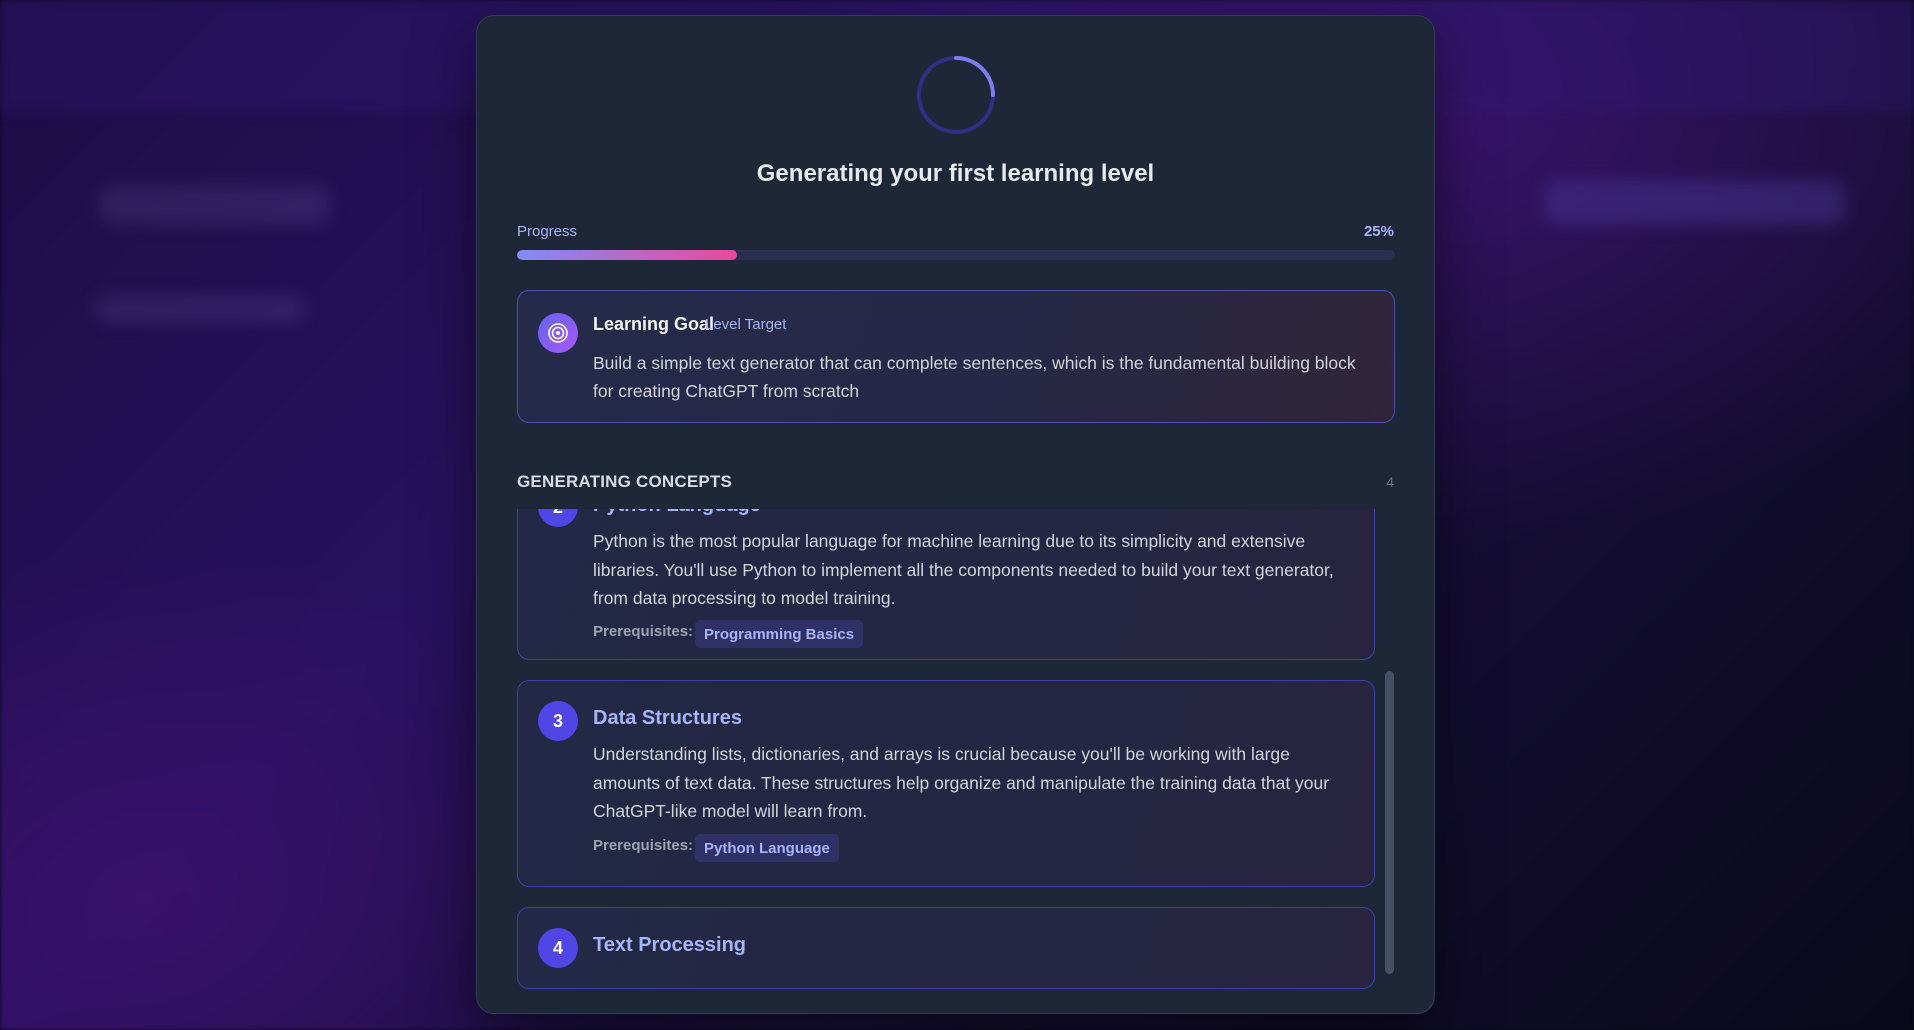  Describe the element at coordinates (625, 481) in the screenshot. I see `concepts-heading: GENERATING CONCEPTS` at that location.